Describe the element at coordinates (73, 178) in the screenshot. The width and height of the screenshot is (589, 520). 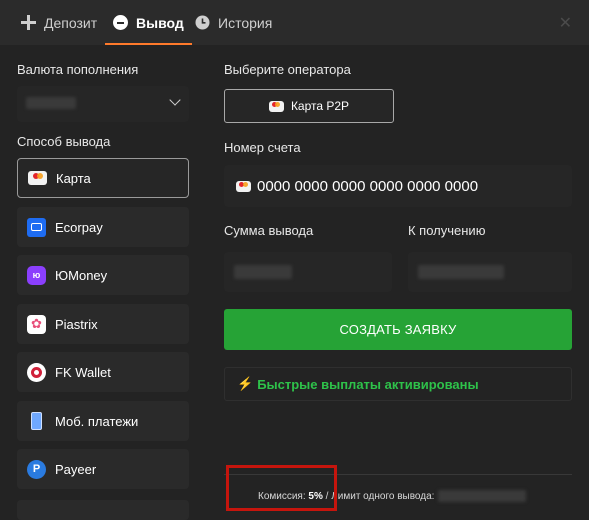
I see `method-card-label: Карта` at that location.